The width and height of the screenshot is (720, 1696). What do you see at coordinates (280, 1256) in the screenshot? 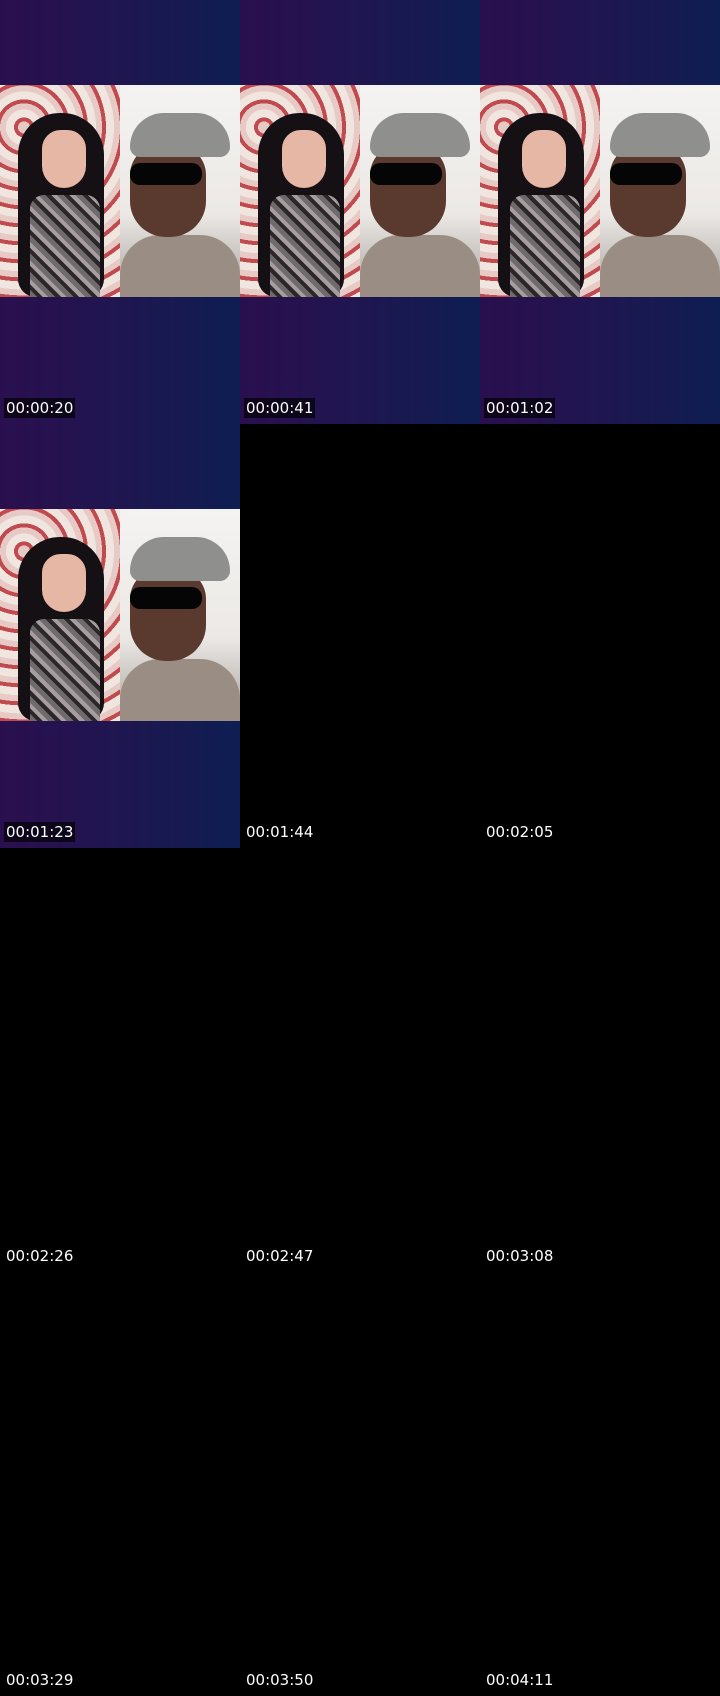
I see `timestamp-label: 00:02:47` at bounding box center [280, 1256].